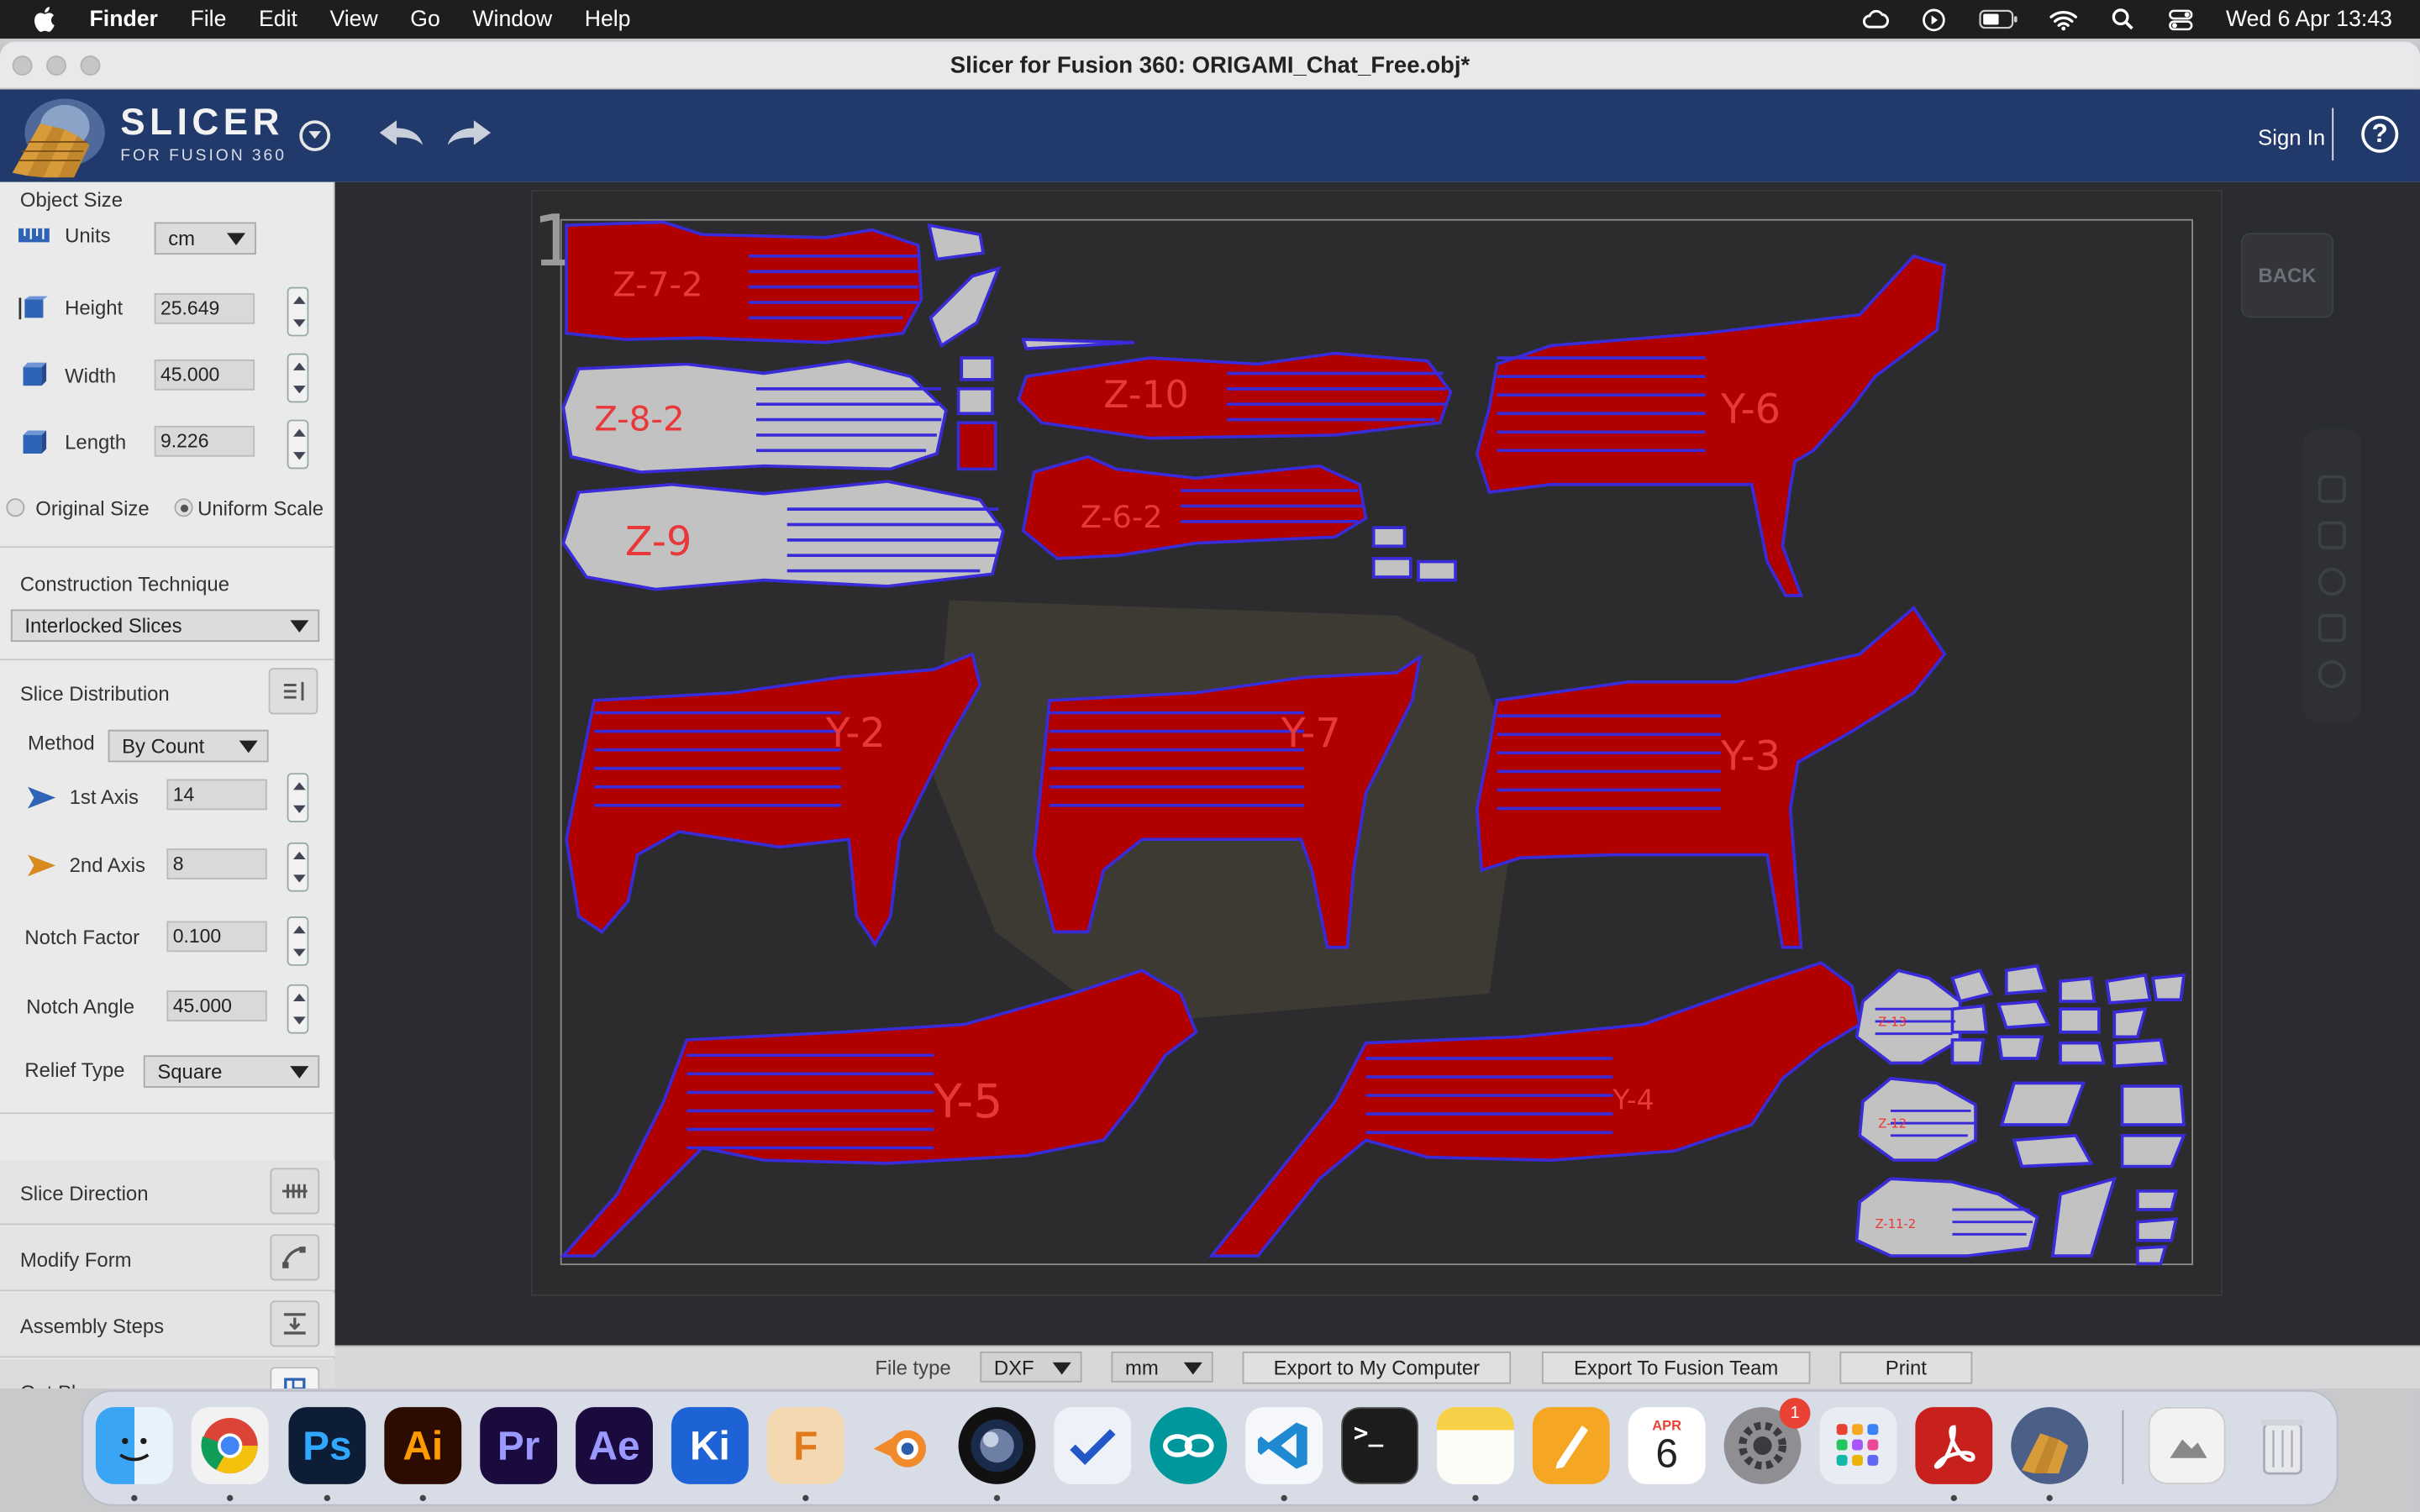 The width and height of the screenshot is (2420, 1512). I want to click on slicer-app-icon, so click(2050, 1445).